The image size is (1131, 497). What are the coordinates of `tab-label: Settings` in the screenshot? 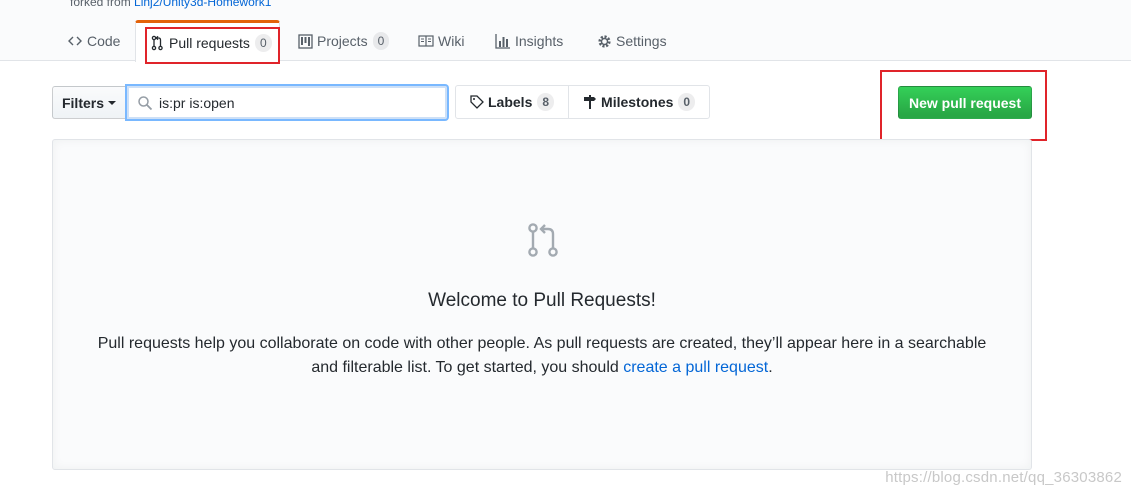 It's located at (641, 41).